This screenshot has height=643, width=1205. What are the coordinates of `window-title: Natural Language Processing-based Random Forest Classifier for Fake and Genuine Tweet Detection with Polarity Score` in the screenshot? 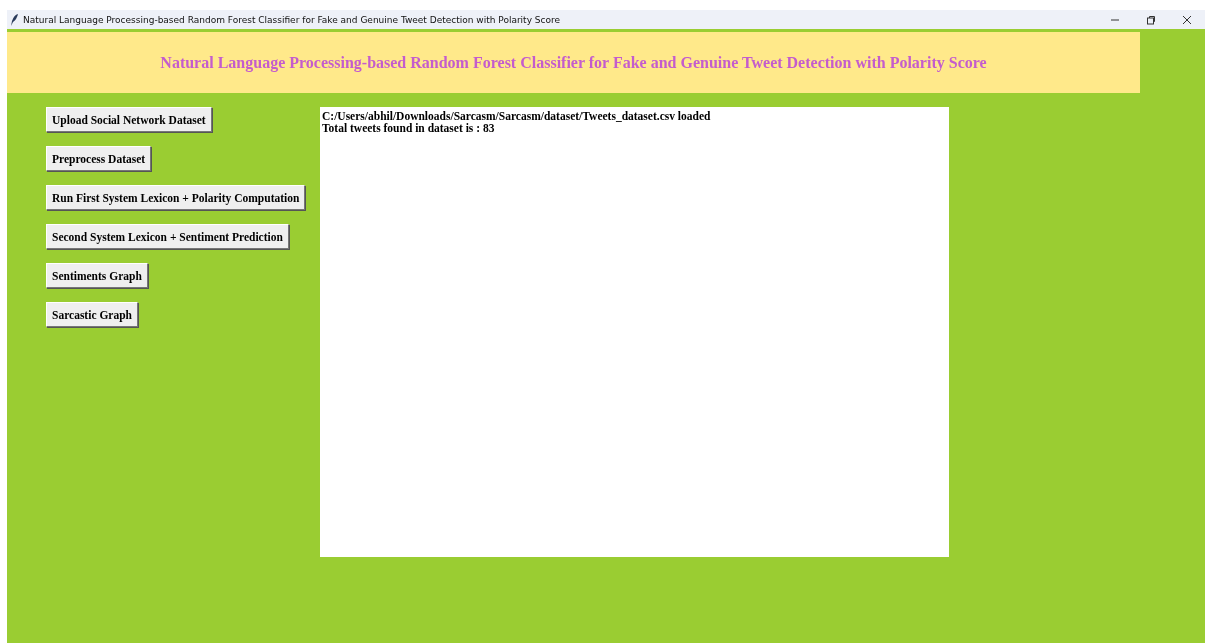 It's located at (292, 19).